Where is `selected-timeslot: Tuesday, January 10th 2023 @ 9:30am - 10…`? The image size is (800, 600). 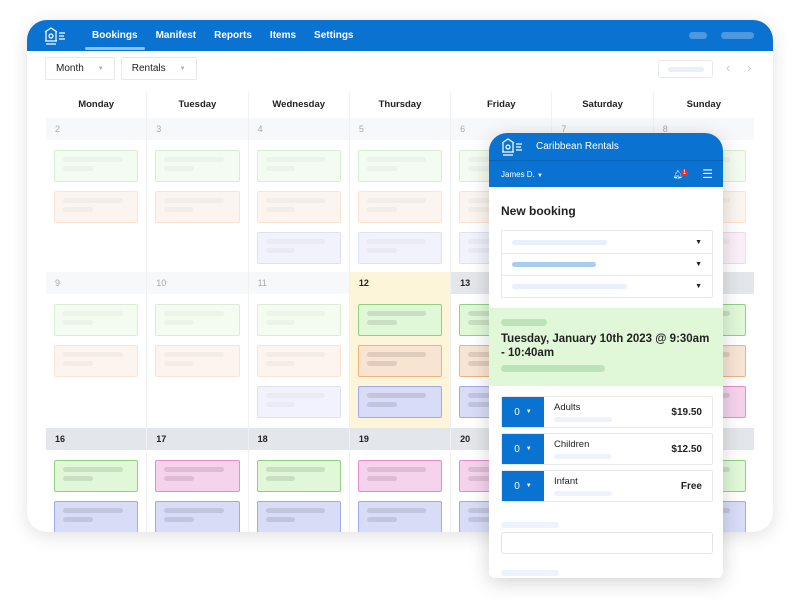 selected-timeslot: Tuesday, January 10th 2023 @ 9:30am - 10… is located at coordinates (606, 347).